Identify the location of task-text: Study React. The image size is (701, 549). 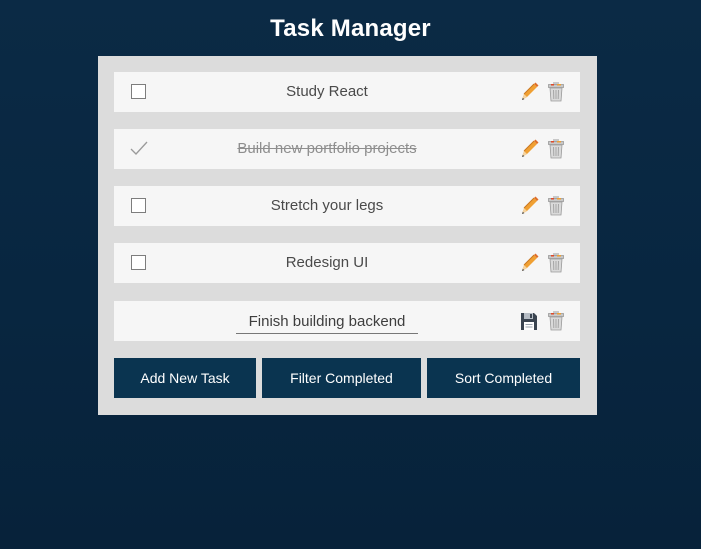
(327, 91).